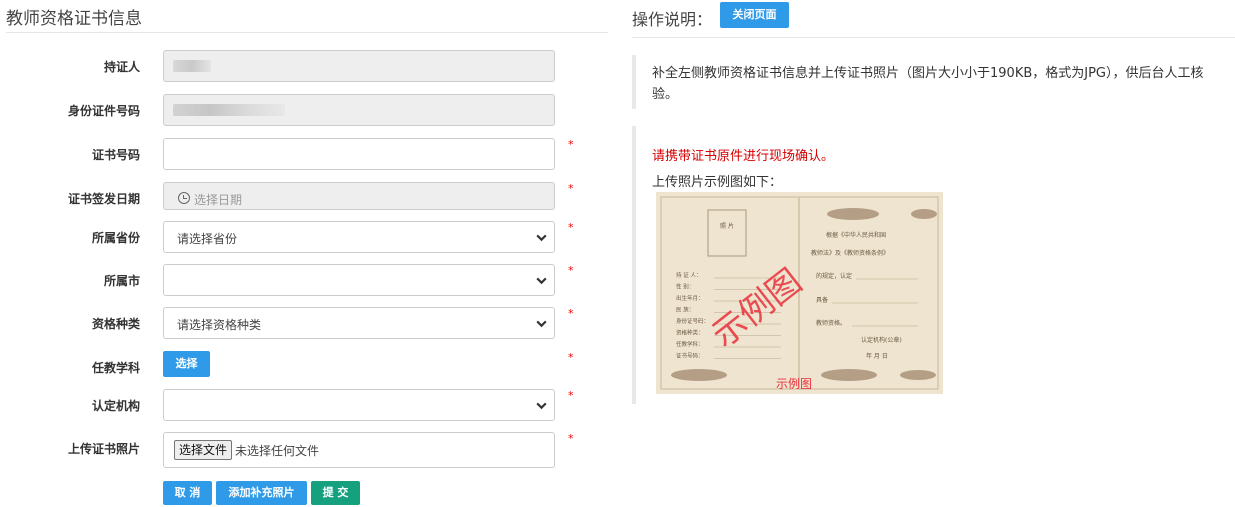  Describe the element at coordinates (203, 450) in the screenshot. I see `choose-file-button: 选择文件` at that location.